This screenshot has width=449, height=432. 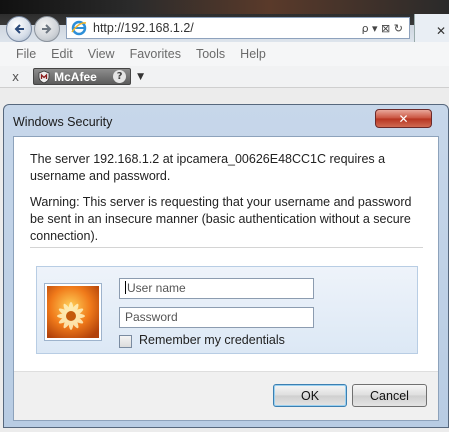 What do you see at coordinates (26, 54) in the screenshot?
I see `menu-file: File` at bounding box center [26, 54].